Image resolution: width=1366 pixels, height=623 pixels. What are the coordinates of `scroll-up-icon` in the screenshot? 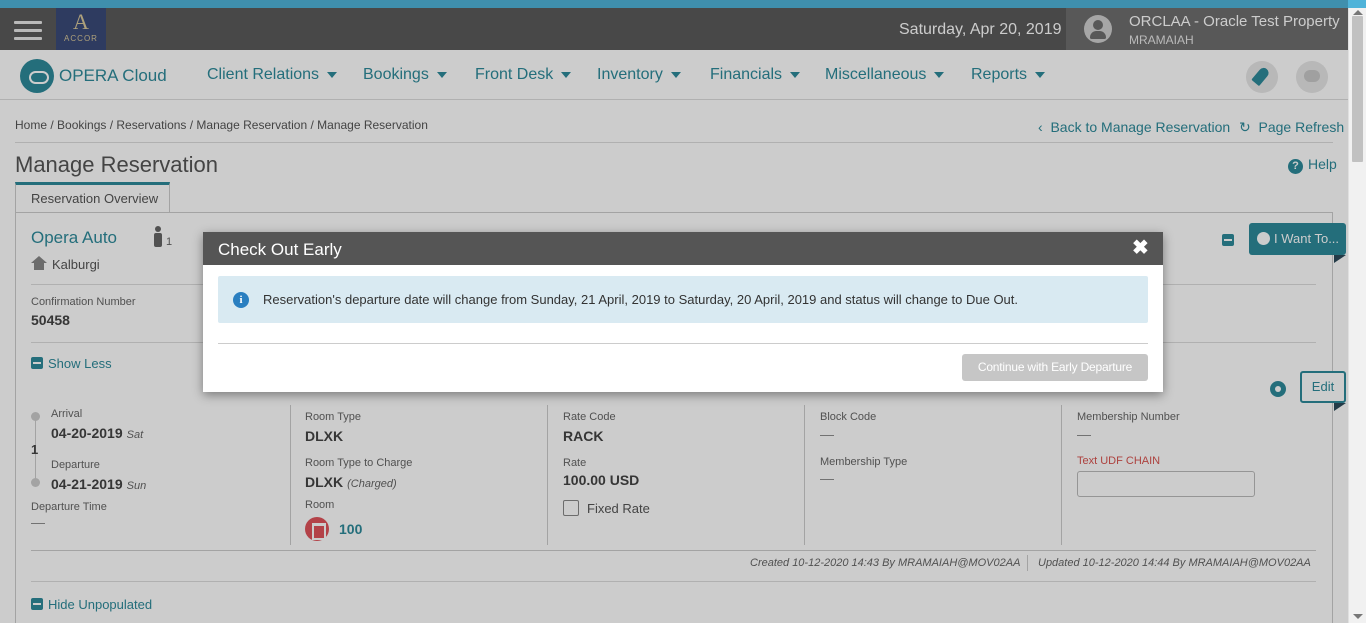 It's located at (1358, 12).